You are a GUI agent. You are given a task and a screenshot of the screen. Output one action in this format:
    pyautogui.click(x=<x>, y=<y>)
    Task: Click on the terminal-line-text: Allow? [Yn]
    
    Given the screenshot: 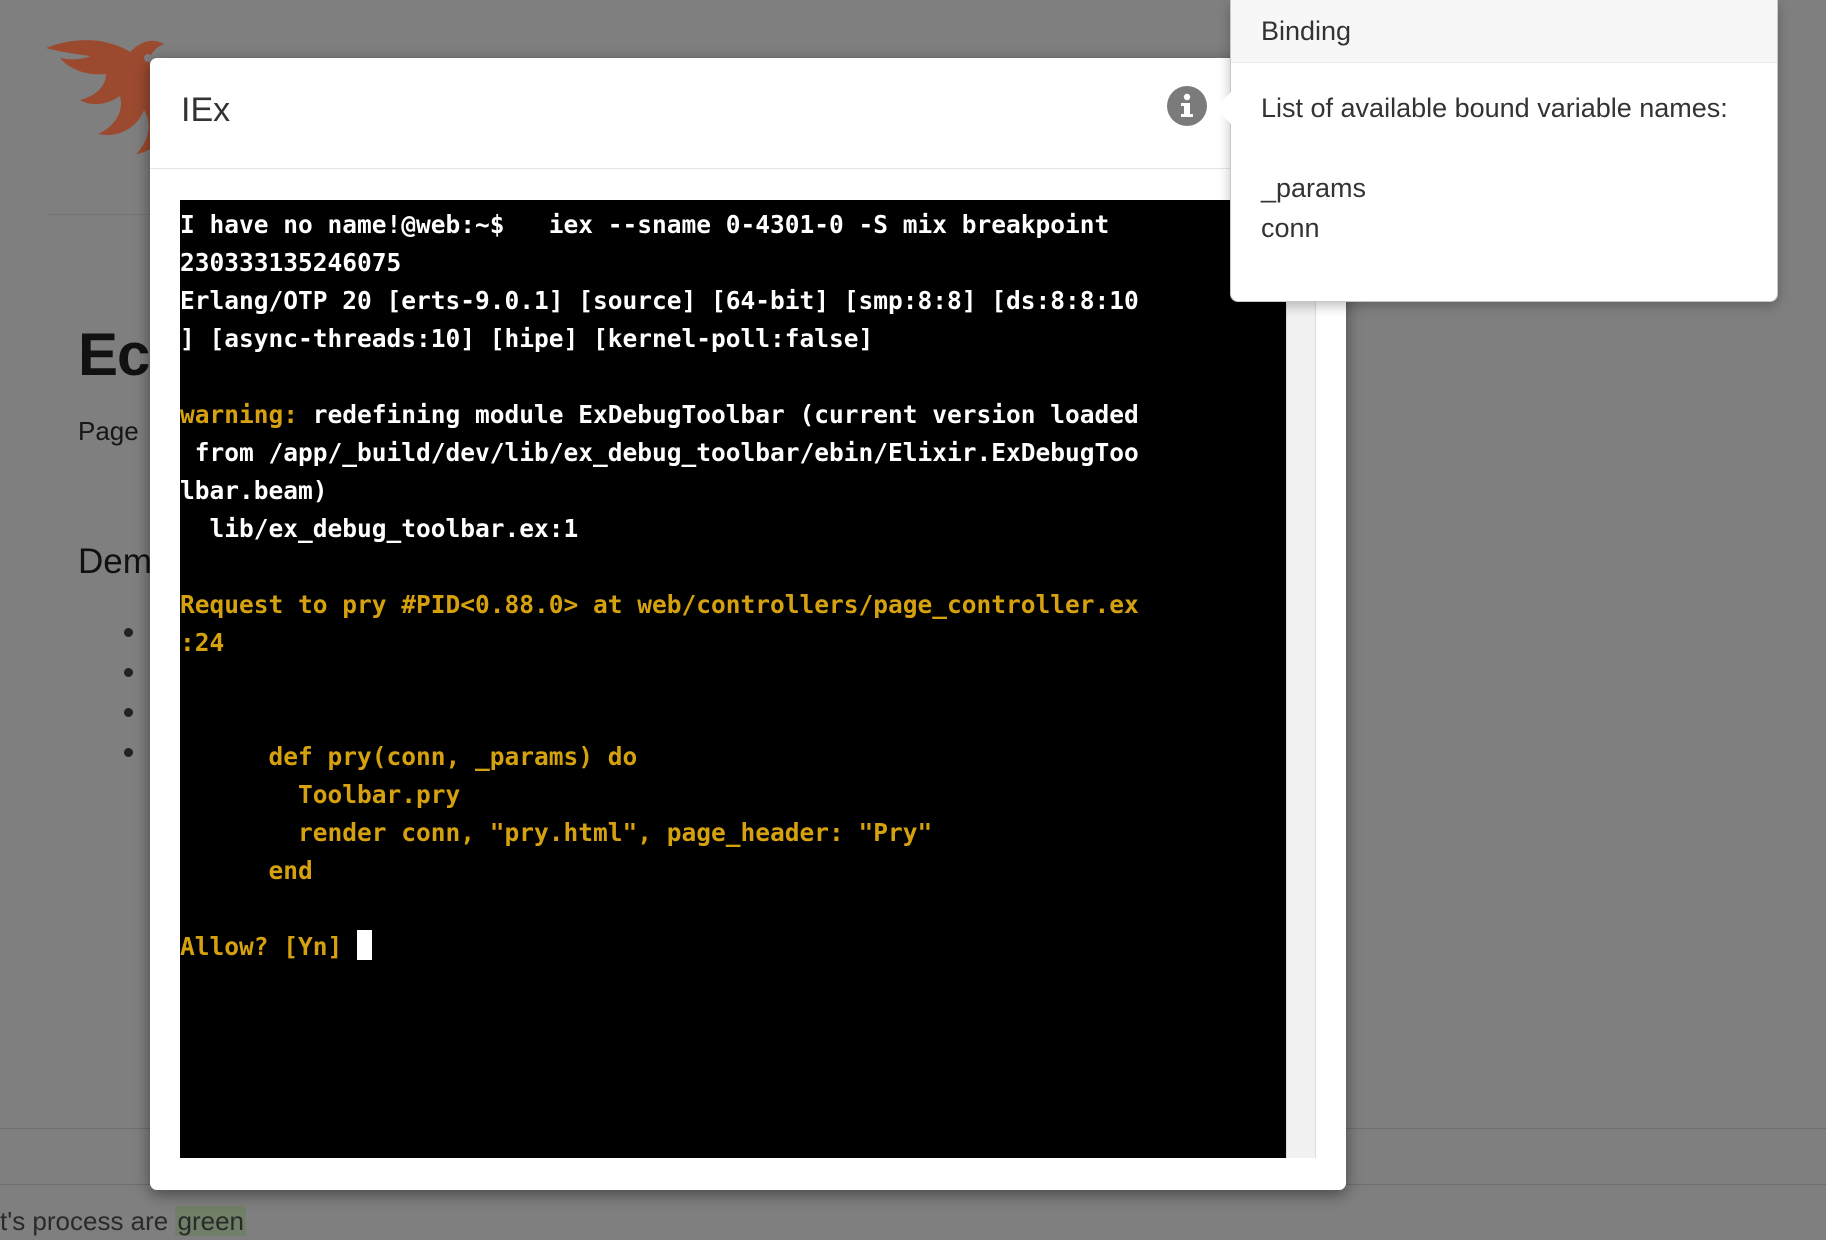 What is the action you would take?
    pyautogui.click(x=269, y=946)
    